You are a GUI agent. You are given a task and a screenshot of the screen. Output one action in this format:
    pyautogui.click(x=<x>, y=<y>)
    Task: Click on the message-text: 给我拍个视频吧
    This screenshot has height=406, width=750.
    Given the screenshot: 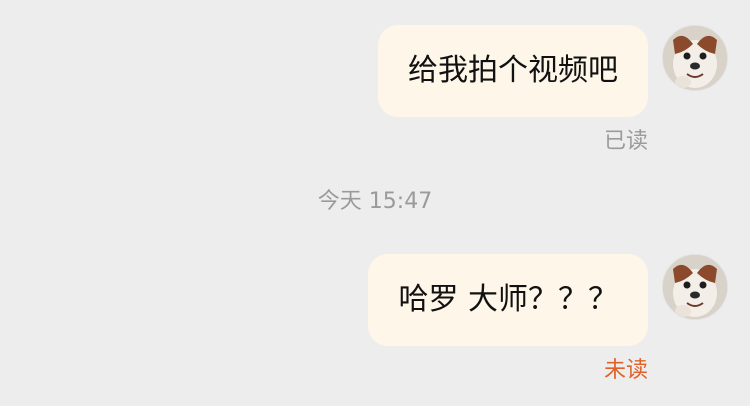 What is the action you would take?
    pyautogui.click(x=513, y=70)
    